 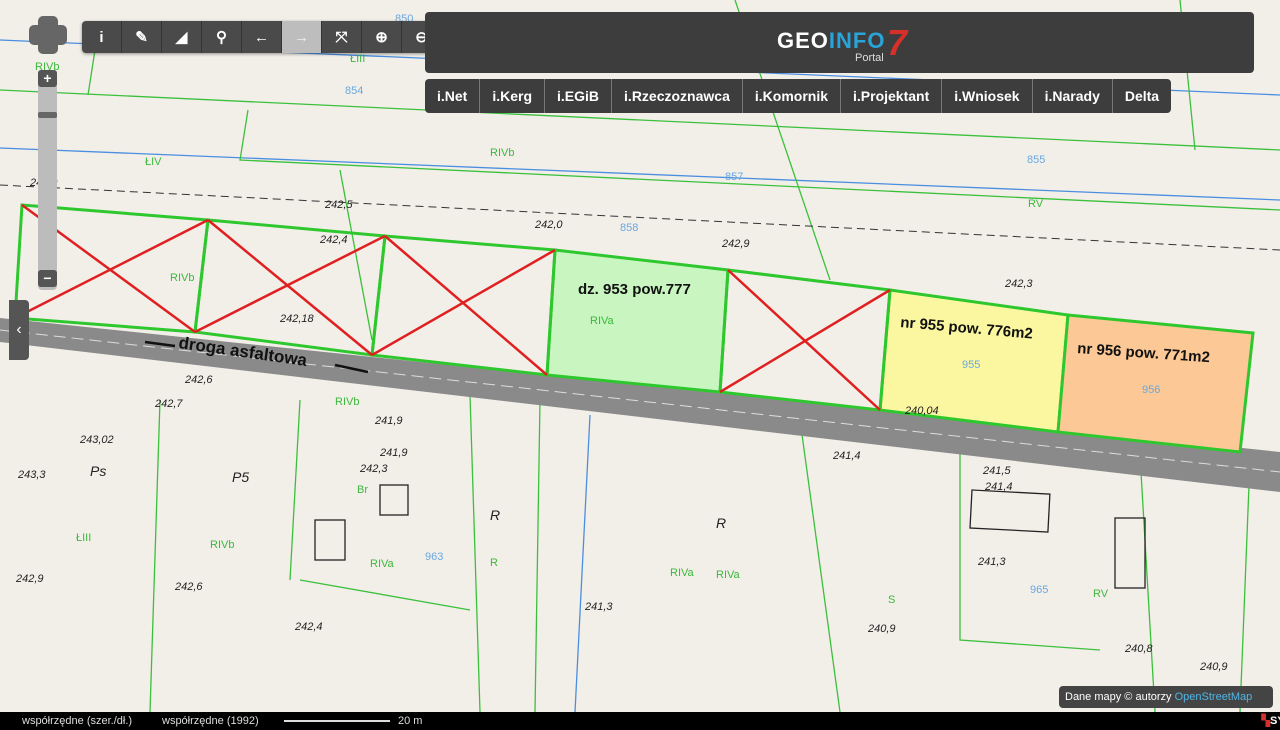 I want to click on forward-arrow-icon: →, so click(x=301, y=37).